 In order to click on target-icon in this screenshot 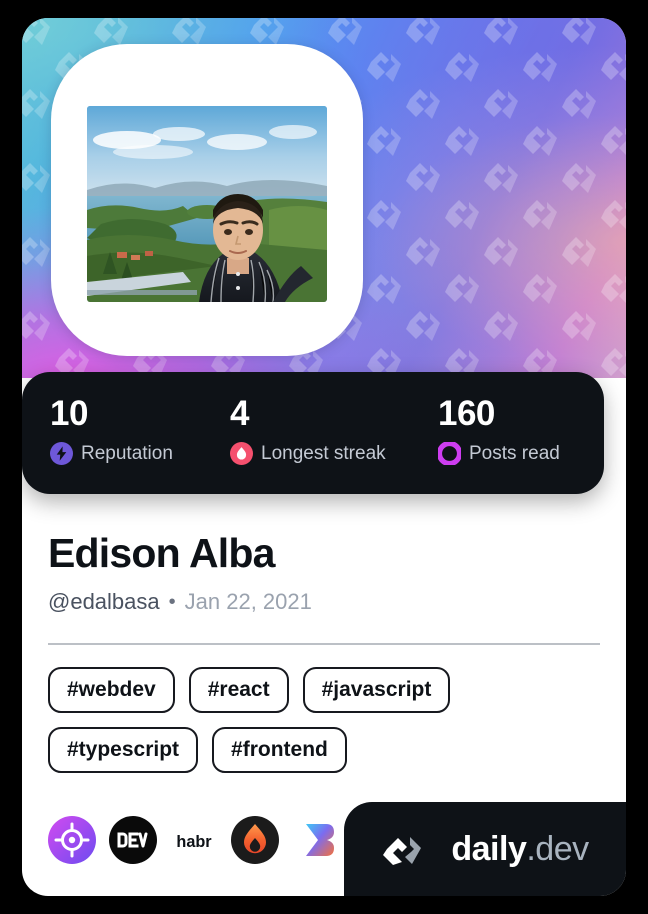, I will do `click(72, 840)`.